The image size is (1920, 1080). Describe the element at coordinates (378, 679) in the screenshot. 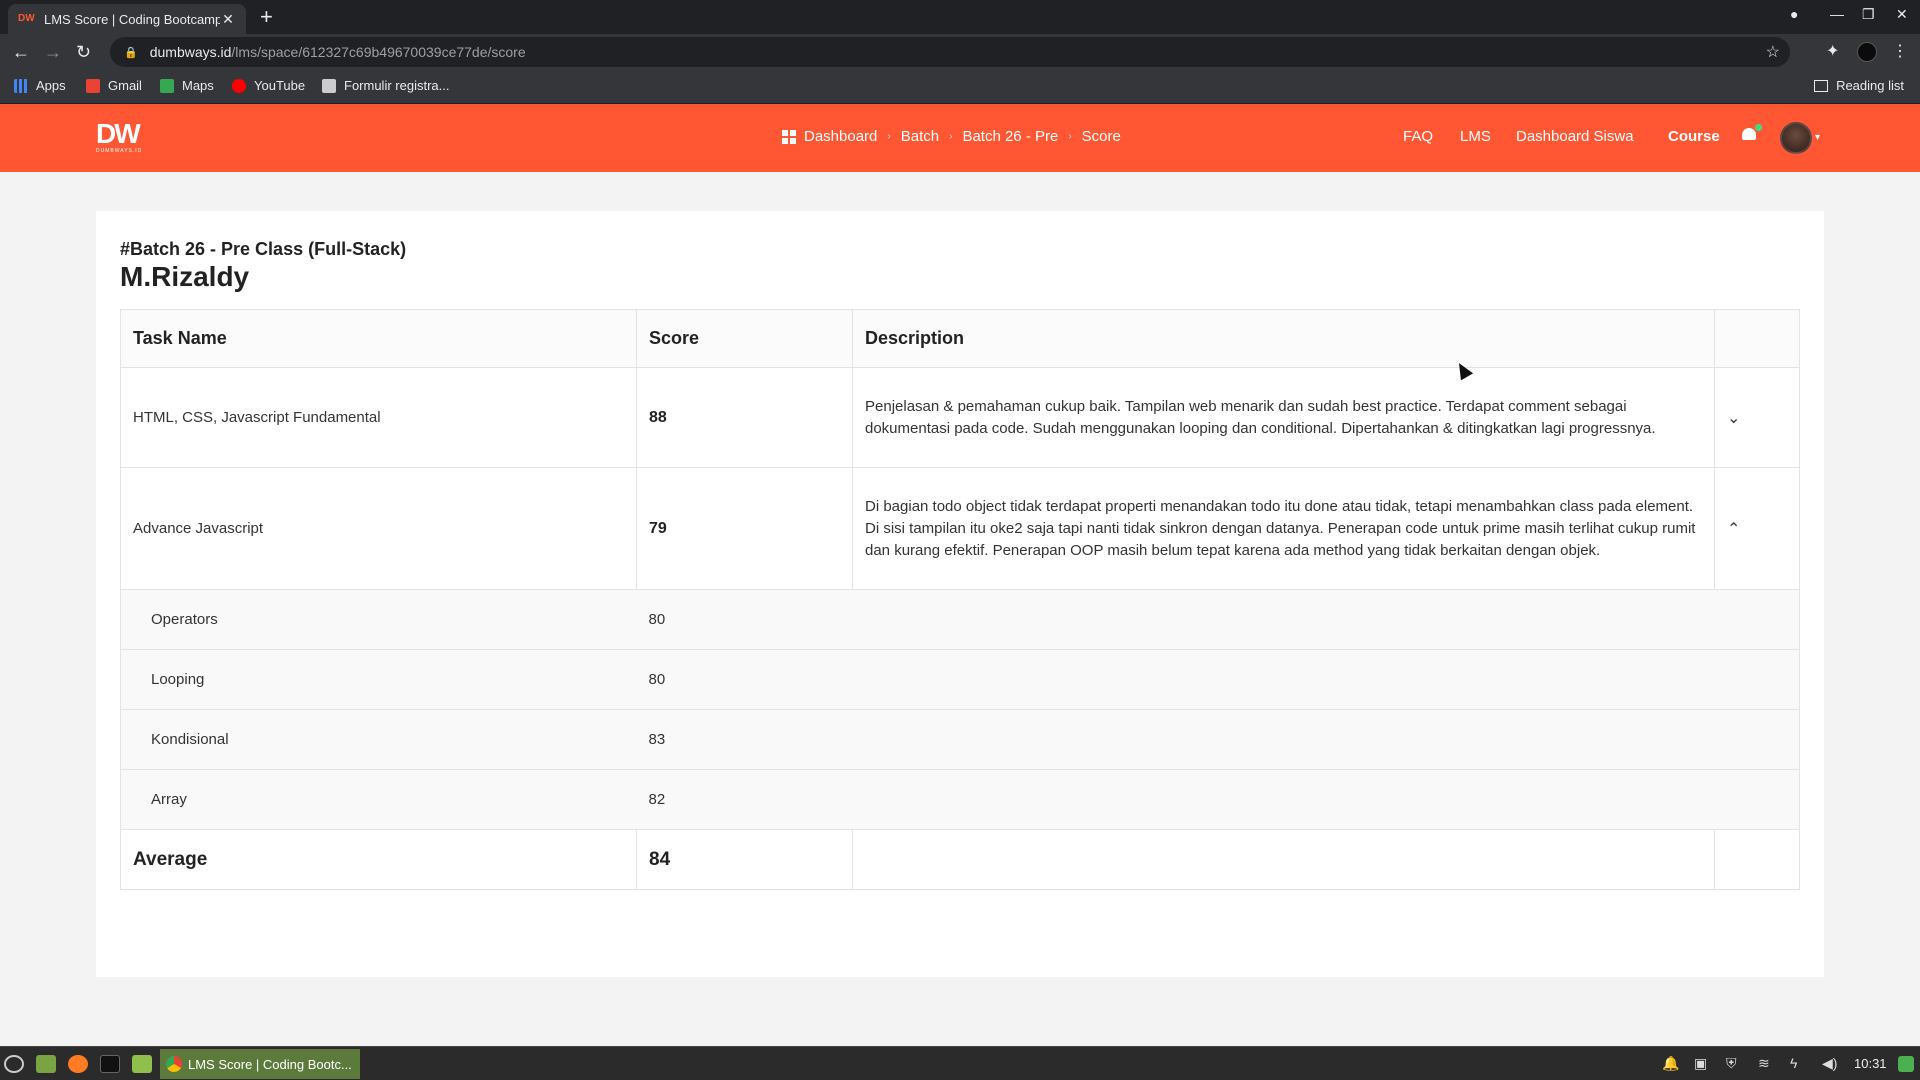

I see `subtask-name: Looping` at that location.